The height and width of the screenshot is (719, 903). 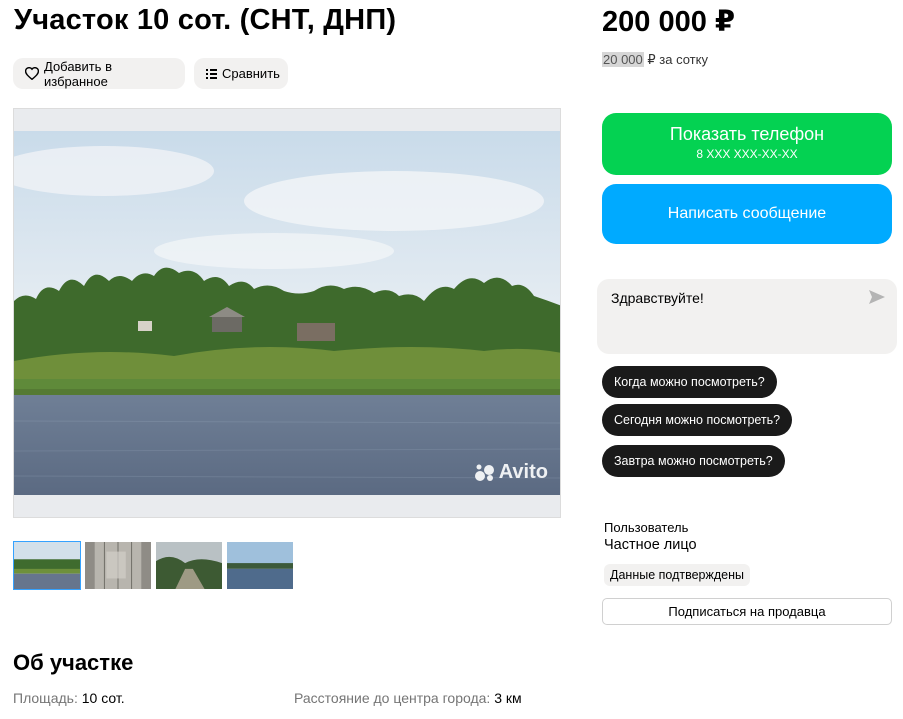 I want to click on quick-reply-3: Завтра можно посмотреть?, so click(x=693, y=461).